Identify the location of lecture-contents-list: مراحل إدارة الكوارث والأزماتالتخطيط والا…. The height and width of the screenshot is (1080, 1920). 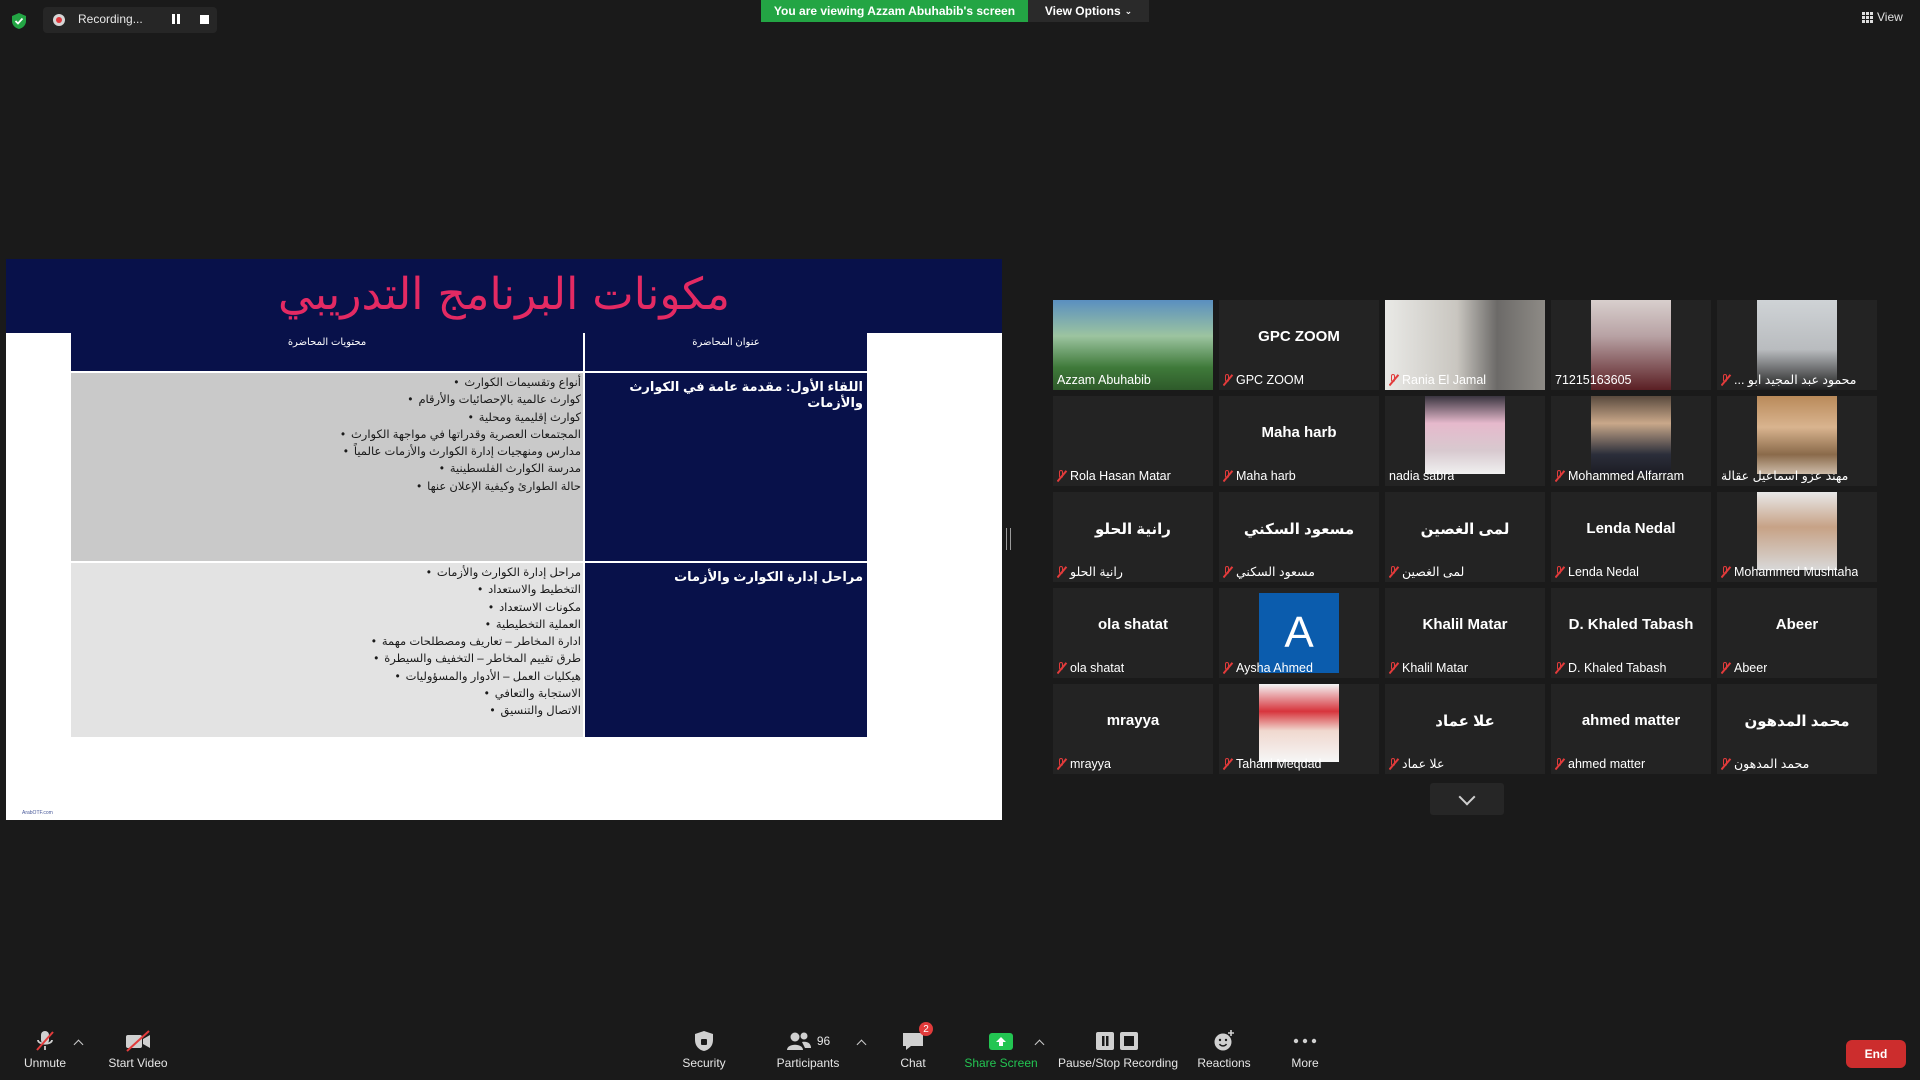
(473, 643).